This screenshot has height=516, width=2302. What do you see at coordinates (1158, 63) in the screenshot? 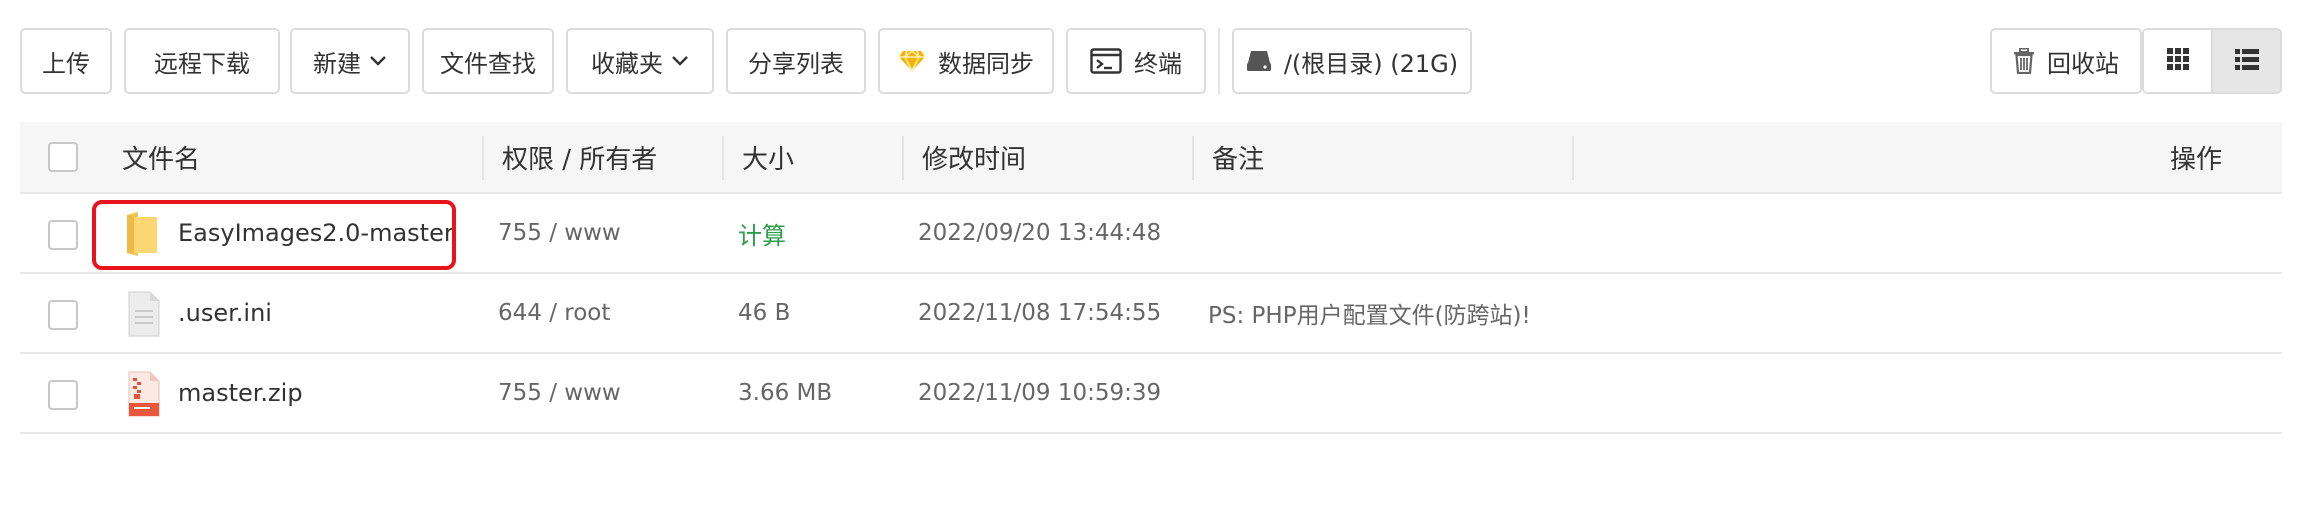
I see `terminal-label: 终端` at bounding box center [1158, 63].